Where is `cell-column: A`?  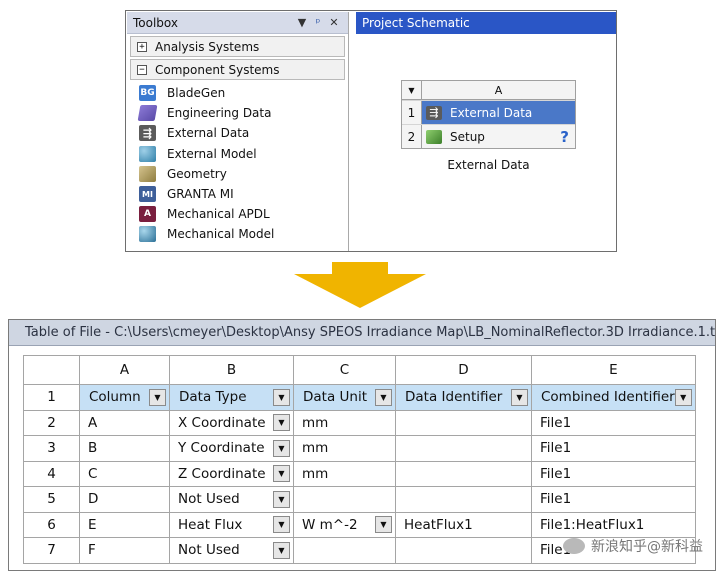
cell-column: A is located at coordinates (124, 422).